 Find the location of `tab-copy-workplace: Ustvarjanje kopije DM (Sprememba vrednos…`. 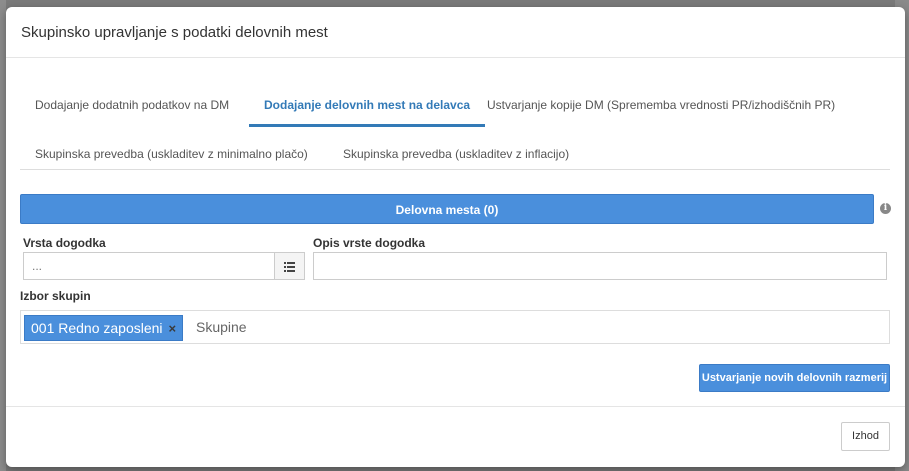

tab-copy-workplace: Ustvarjanje kopije DM (Sprememba vrednos… is located at coordinates (661, 105).